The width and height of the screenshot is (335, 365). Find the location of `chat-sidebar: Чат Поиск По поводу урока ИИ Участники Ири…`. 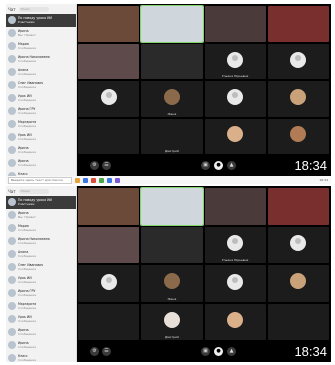

chat-sidebar: Чат Поиск По поводу урока ИИ Участники Ири… is located at coordinates (41, 274).